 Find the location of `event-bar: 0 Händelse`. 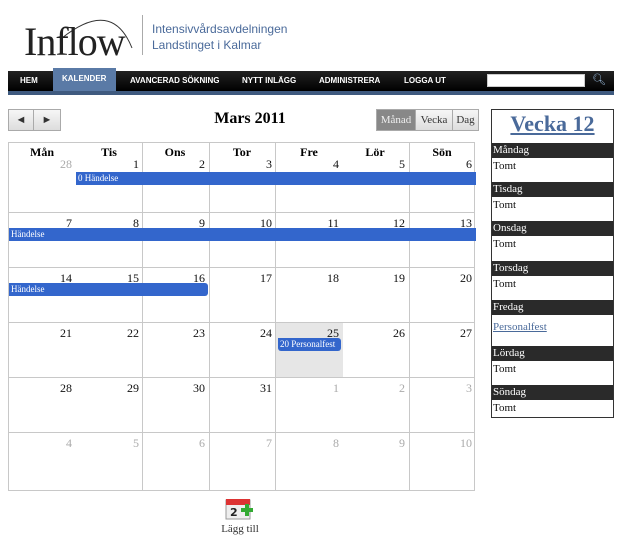

event-bar: 0 Händelse is located at coordinates (276, 178).